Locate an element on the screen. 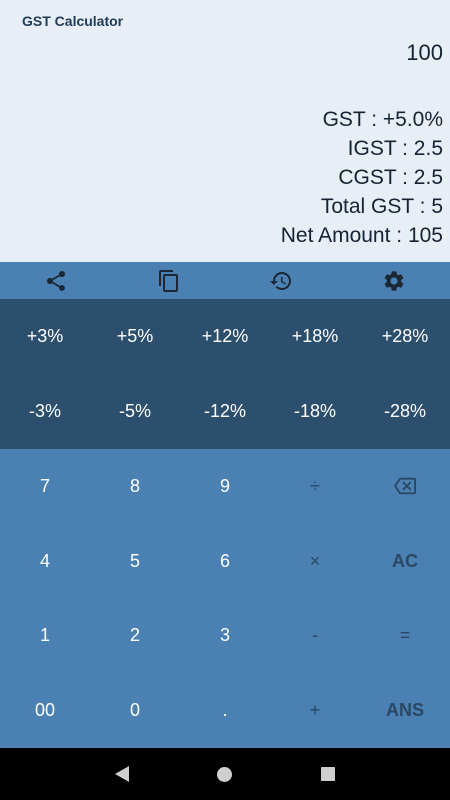 This screenshot has height=800, width=450. copy-button is located at coordinates (169, 280).